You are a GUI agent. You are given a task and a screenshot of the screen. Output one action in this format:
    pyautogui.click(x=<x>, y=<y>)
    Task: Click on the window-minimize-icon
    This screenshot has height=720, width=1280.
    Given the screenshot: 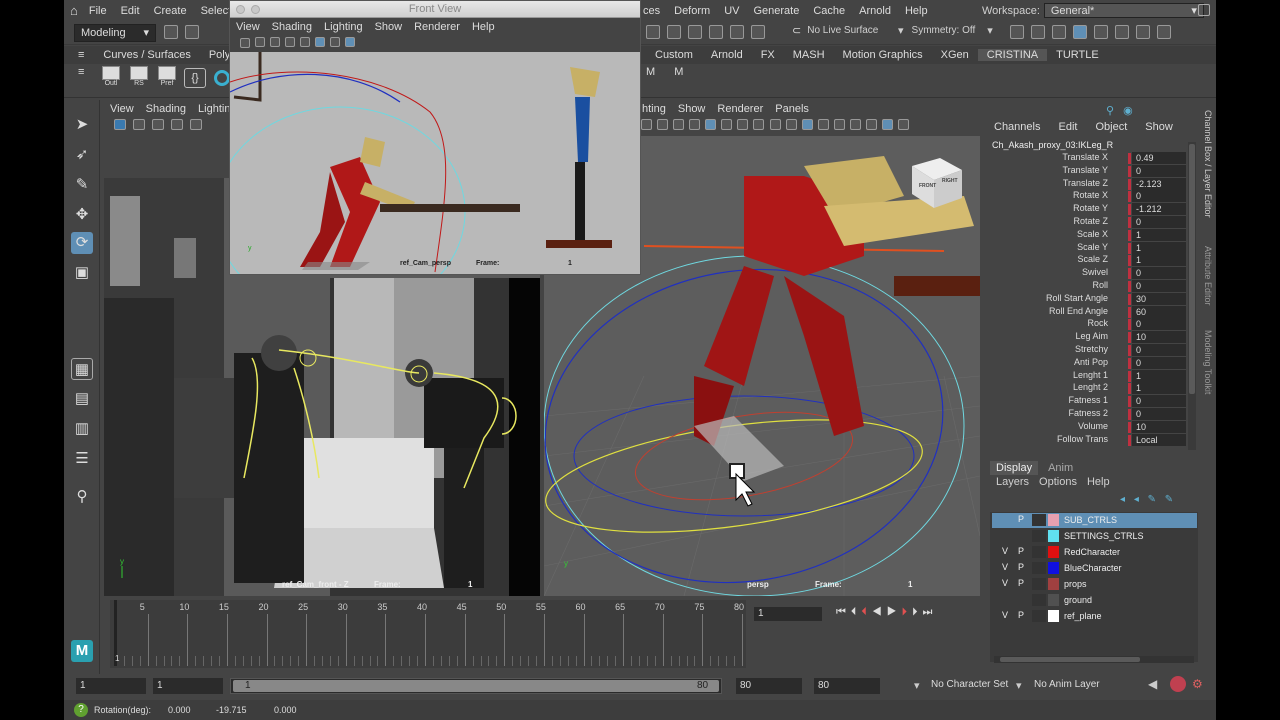 What is the action you would take?
    pyautogui.click(x=255, y=9)
    